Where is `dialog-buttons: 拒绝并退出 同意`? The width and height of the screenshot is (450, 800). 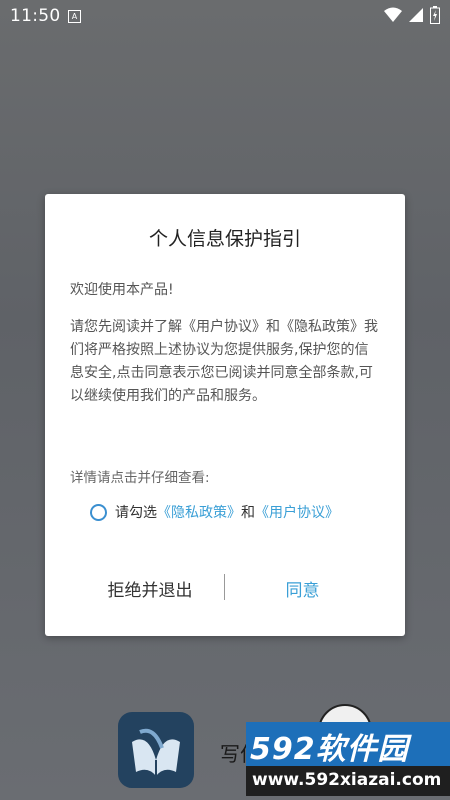 dialog-buttons: 拒绝并退出 同意 is located at coordinates (225, 588).